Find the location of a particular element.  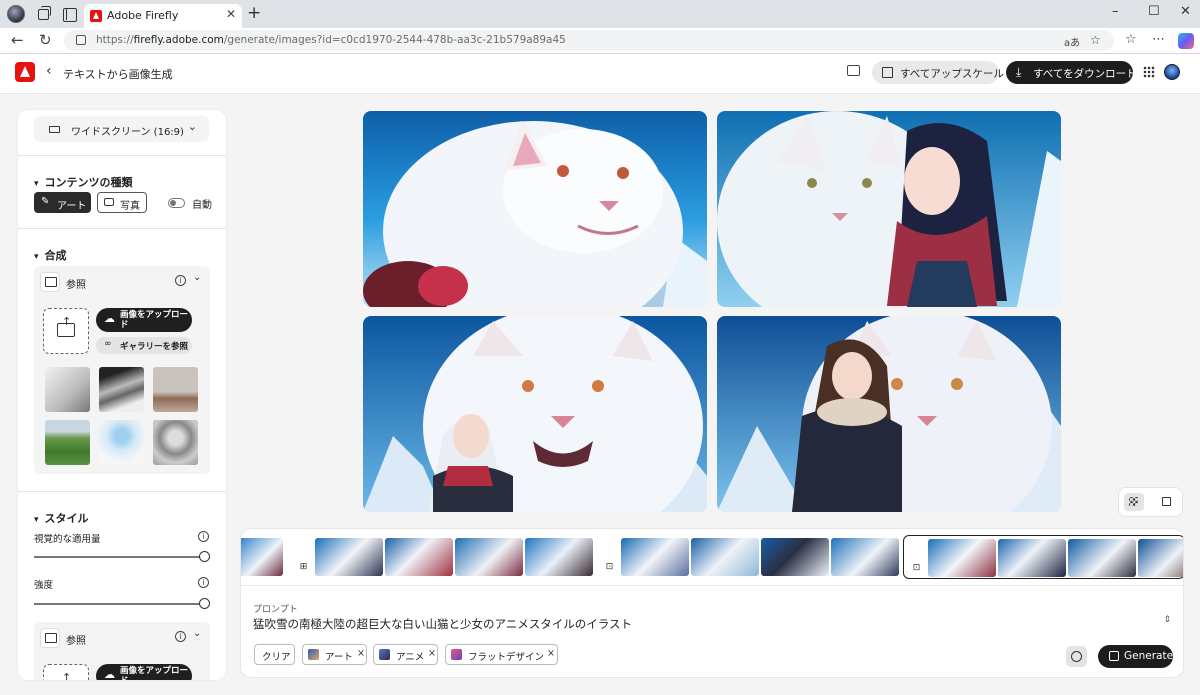

strength-slider-handle is located at coordinates (204, 603).